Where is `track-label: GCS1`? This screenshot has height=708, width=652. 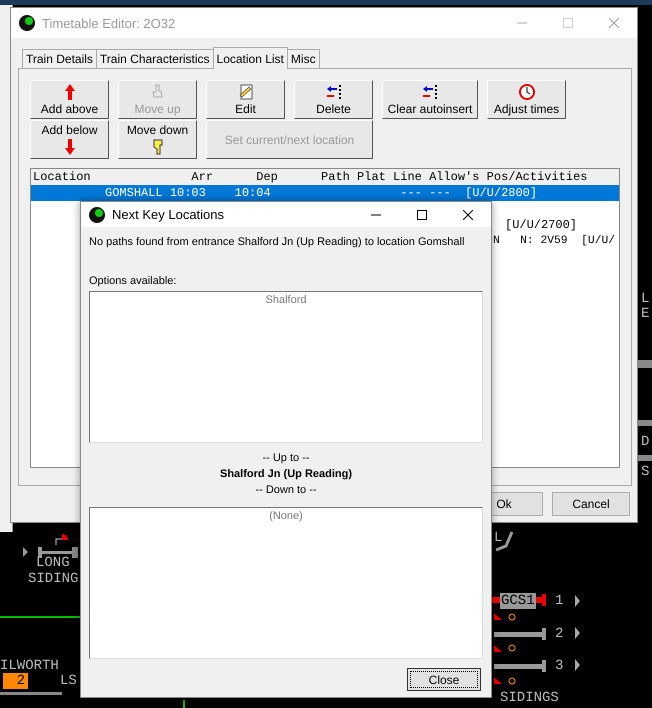
track-label: GCS1 is located at coordinates (518, 601).